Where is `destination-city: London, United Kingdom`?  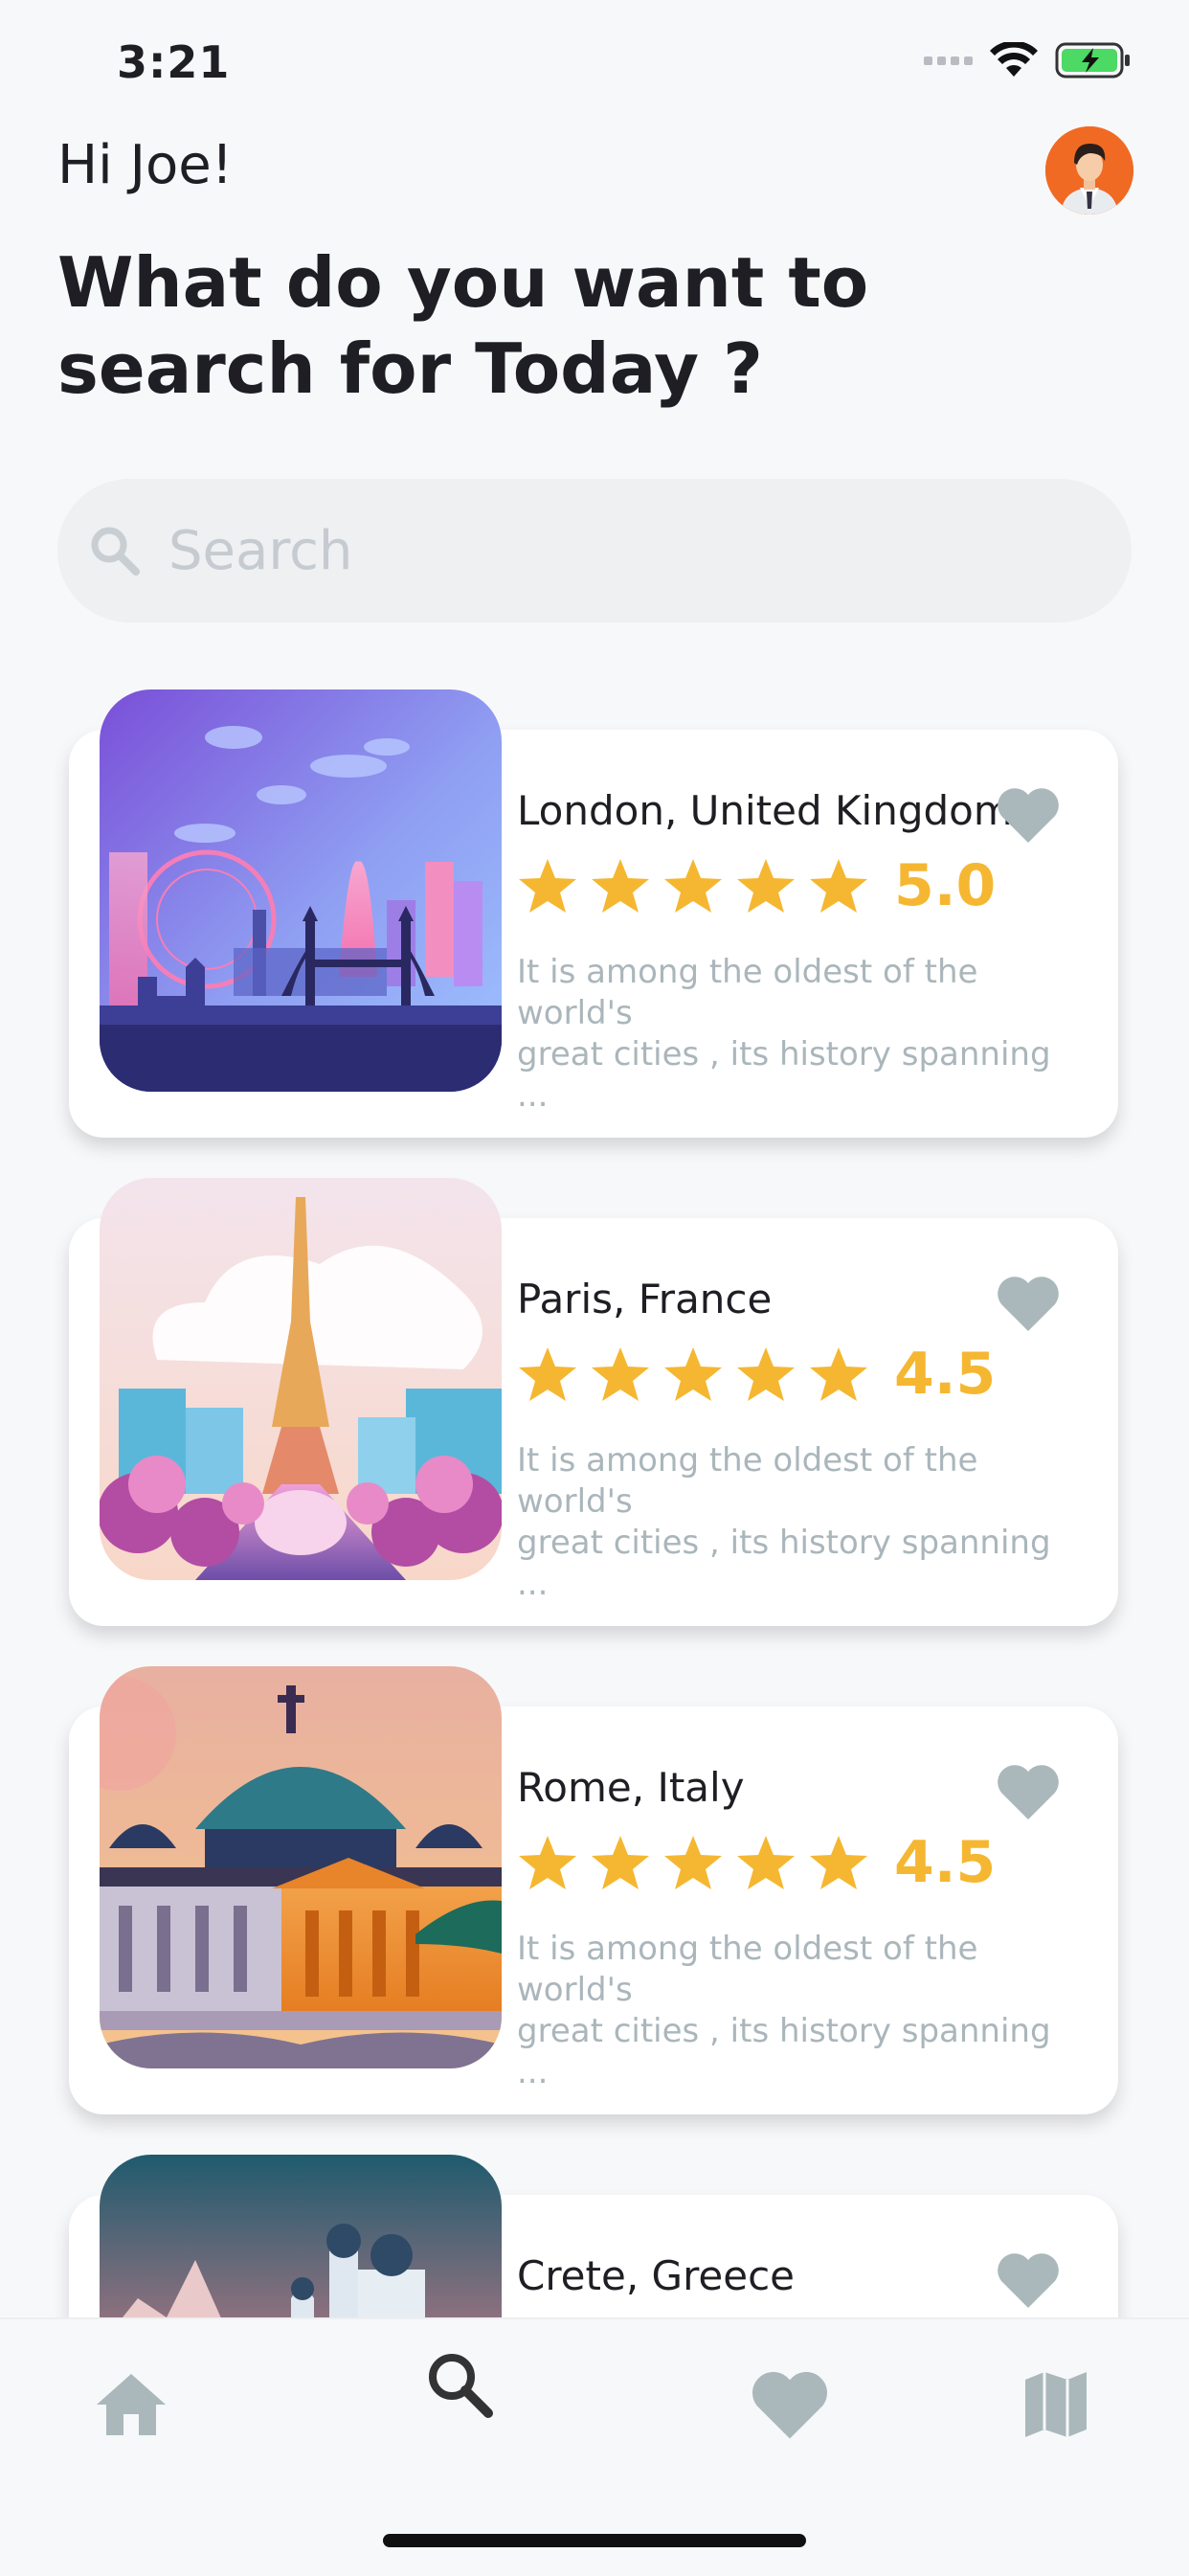
destination-city: London, United Kingdom is located at coordinates (765, 810).